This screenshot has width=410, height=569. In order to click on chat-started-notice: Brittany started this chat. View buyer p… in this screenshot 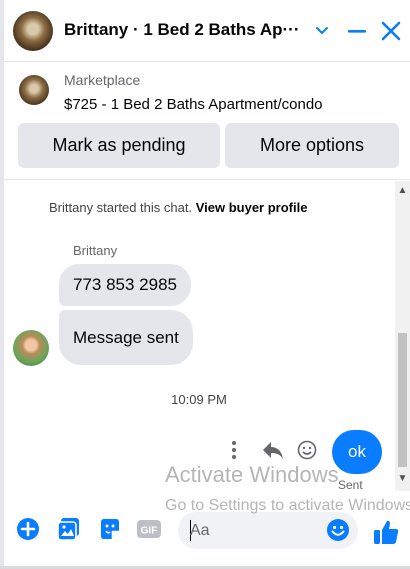, I will do `click(178, 207)`.